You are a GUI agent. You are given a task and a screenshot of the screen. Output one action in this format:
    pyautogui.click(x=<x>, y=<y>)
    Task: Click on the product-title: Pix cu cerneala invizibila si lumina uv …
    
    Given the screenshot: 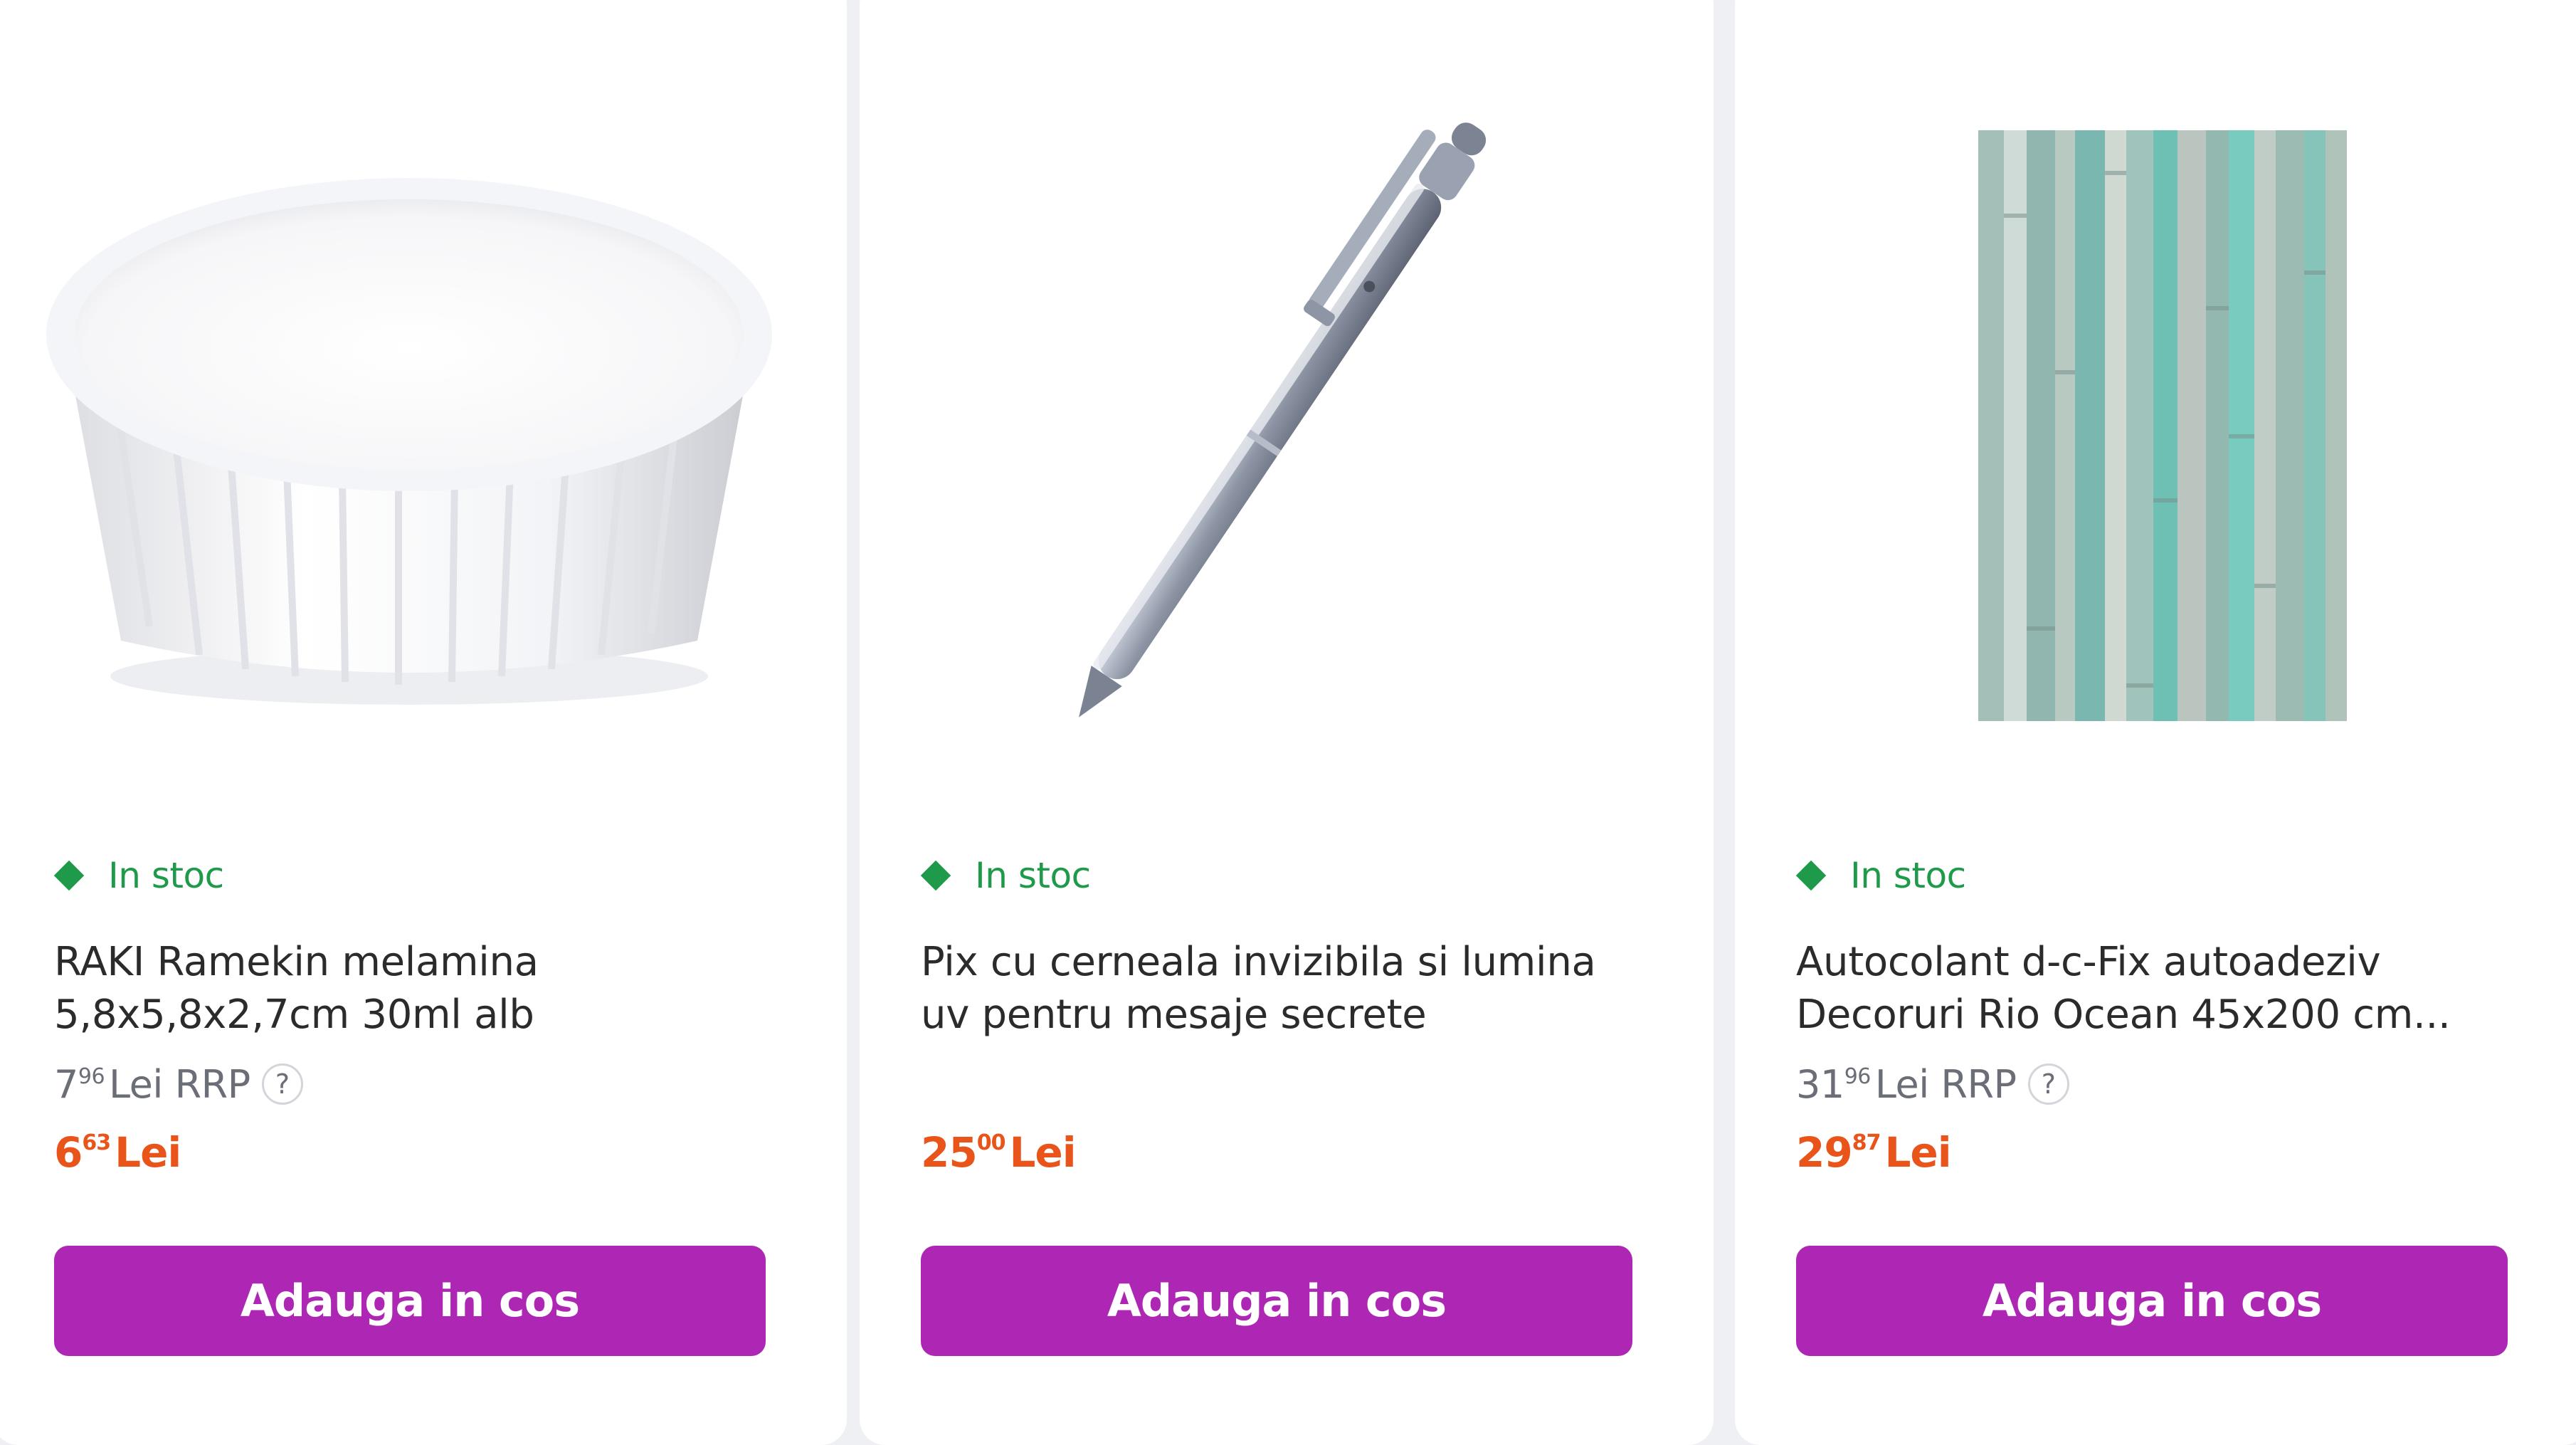 What is the action you would take?
    pyautogui.click(x=1291, y=988)
    